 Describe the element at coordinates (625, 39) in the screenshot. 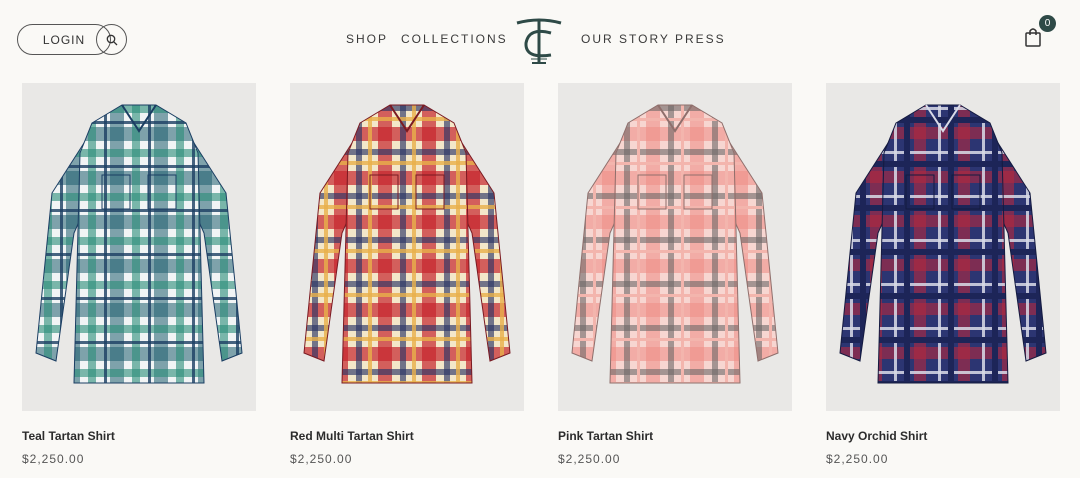

I see `nav-our-story: OUR STORY` at that location.